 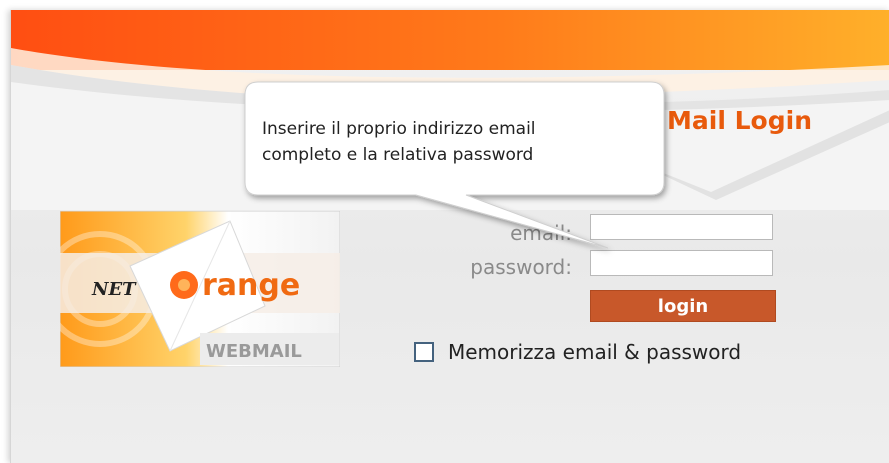 I want to click on tooltip-line-2: completo e la relativa password, so click(x=398, y=155).